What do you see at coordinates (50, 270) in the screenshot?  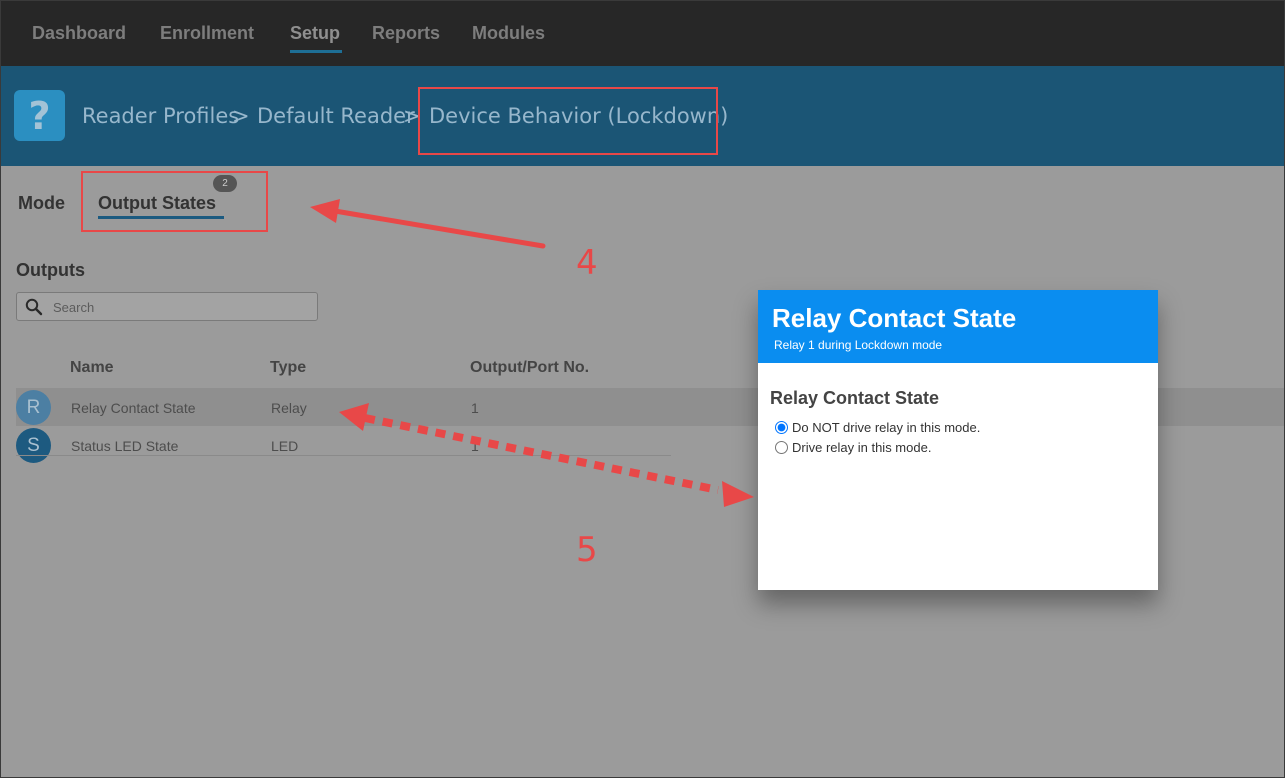 I see `outputs-title: Outputs` at bounding box center [50, 270].